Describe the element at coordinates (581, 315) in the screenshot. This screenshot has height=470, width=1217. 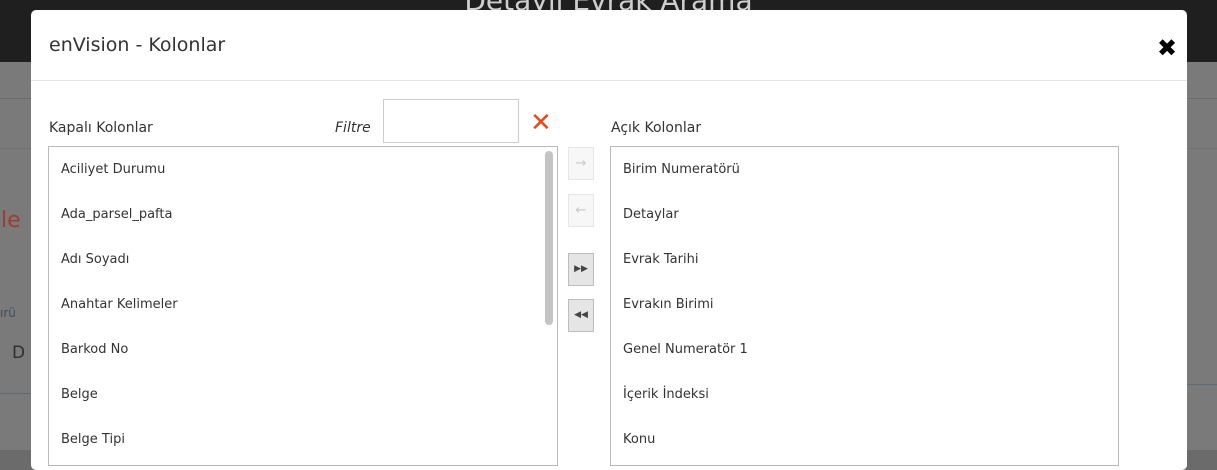
I see `move-all-left-button: ◀◀` at that location.